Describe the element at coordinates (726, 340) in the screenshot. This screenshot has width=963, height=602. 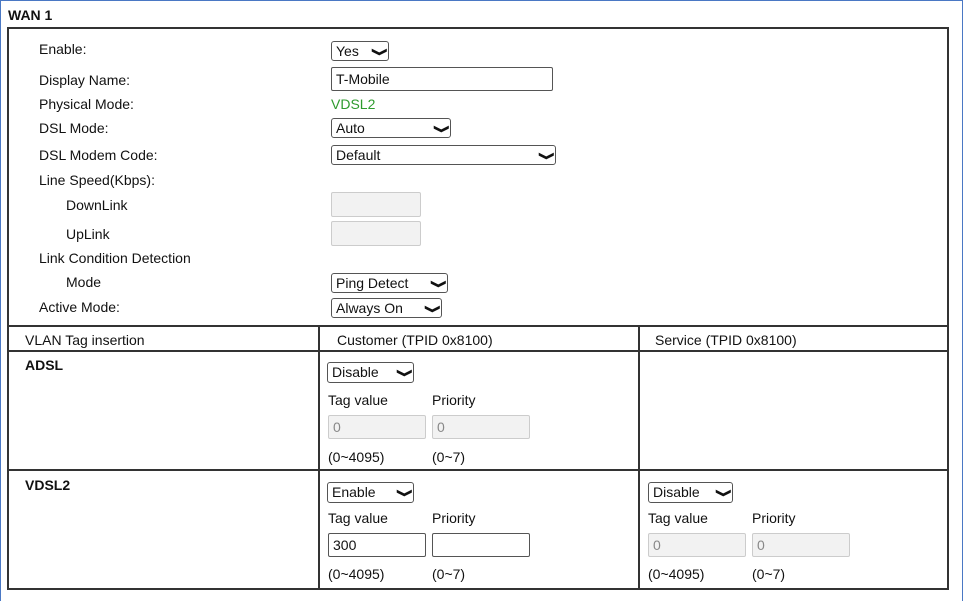
I see `vlan-header-service: Service (TPID 0x8100)` at that location.